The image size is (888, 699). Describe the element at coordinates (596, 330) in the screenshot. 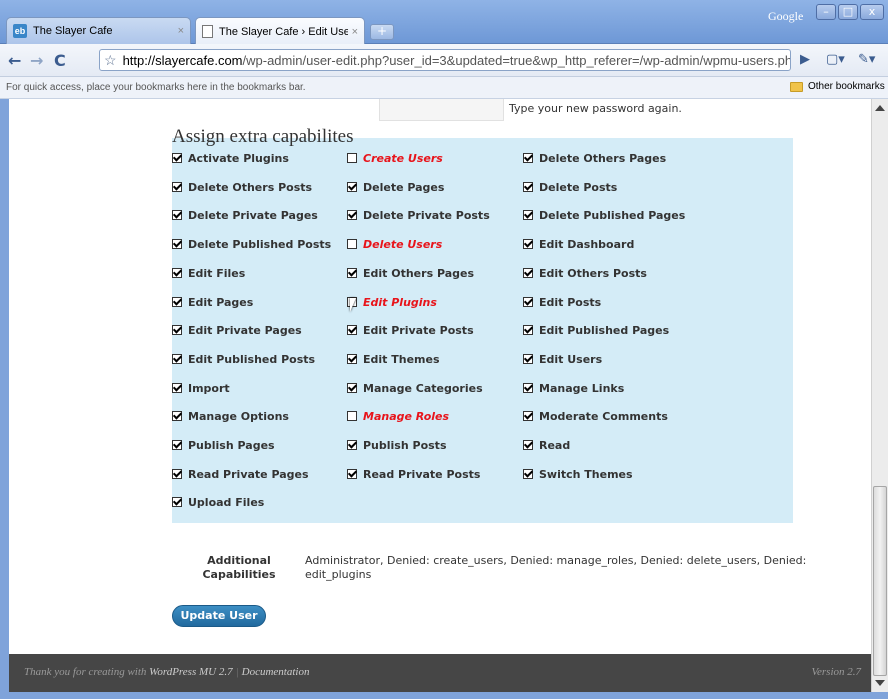

I see `capability-item: Edit Published Pages` at that location.